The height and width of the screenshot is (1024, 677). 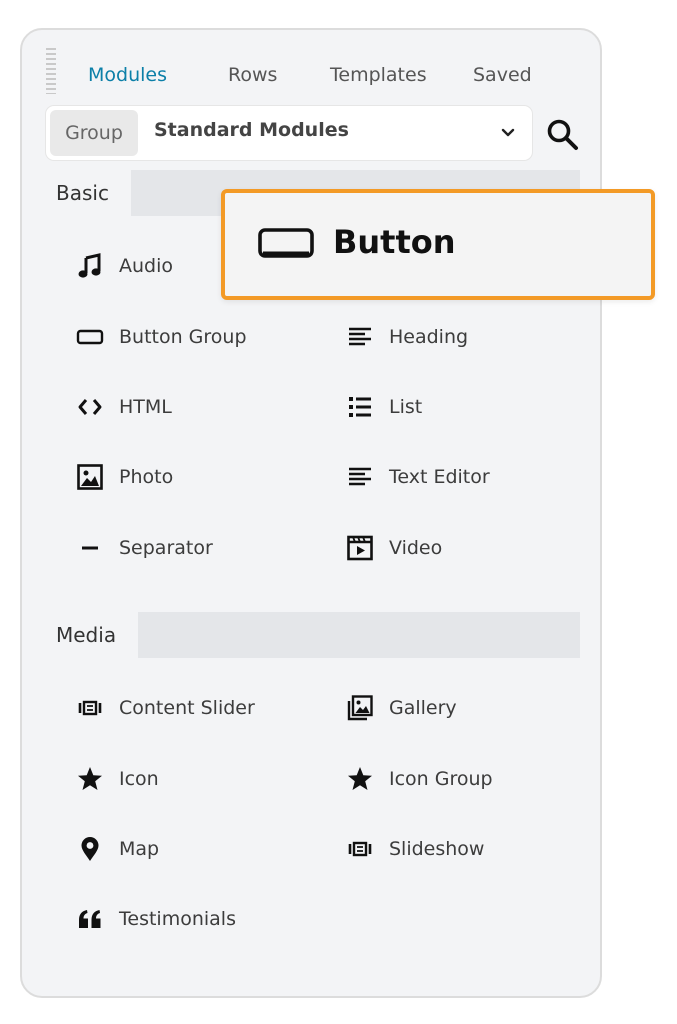 What do you see at coordinates (127, 75) in the screenshot?
I see `tab-modules: Modules` at bounding box center [127, 75].